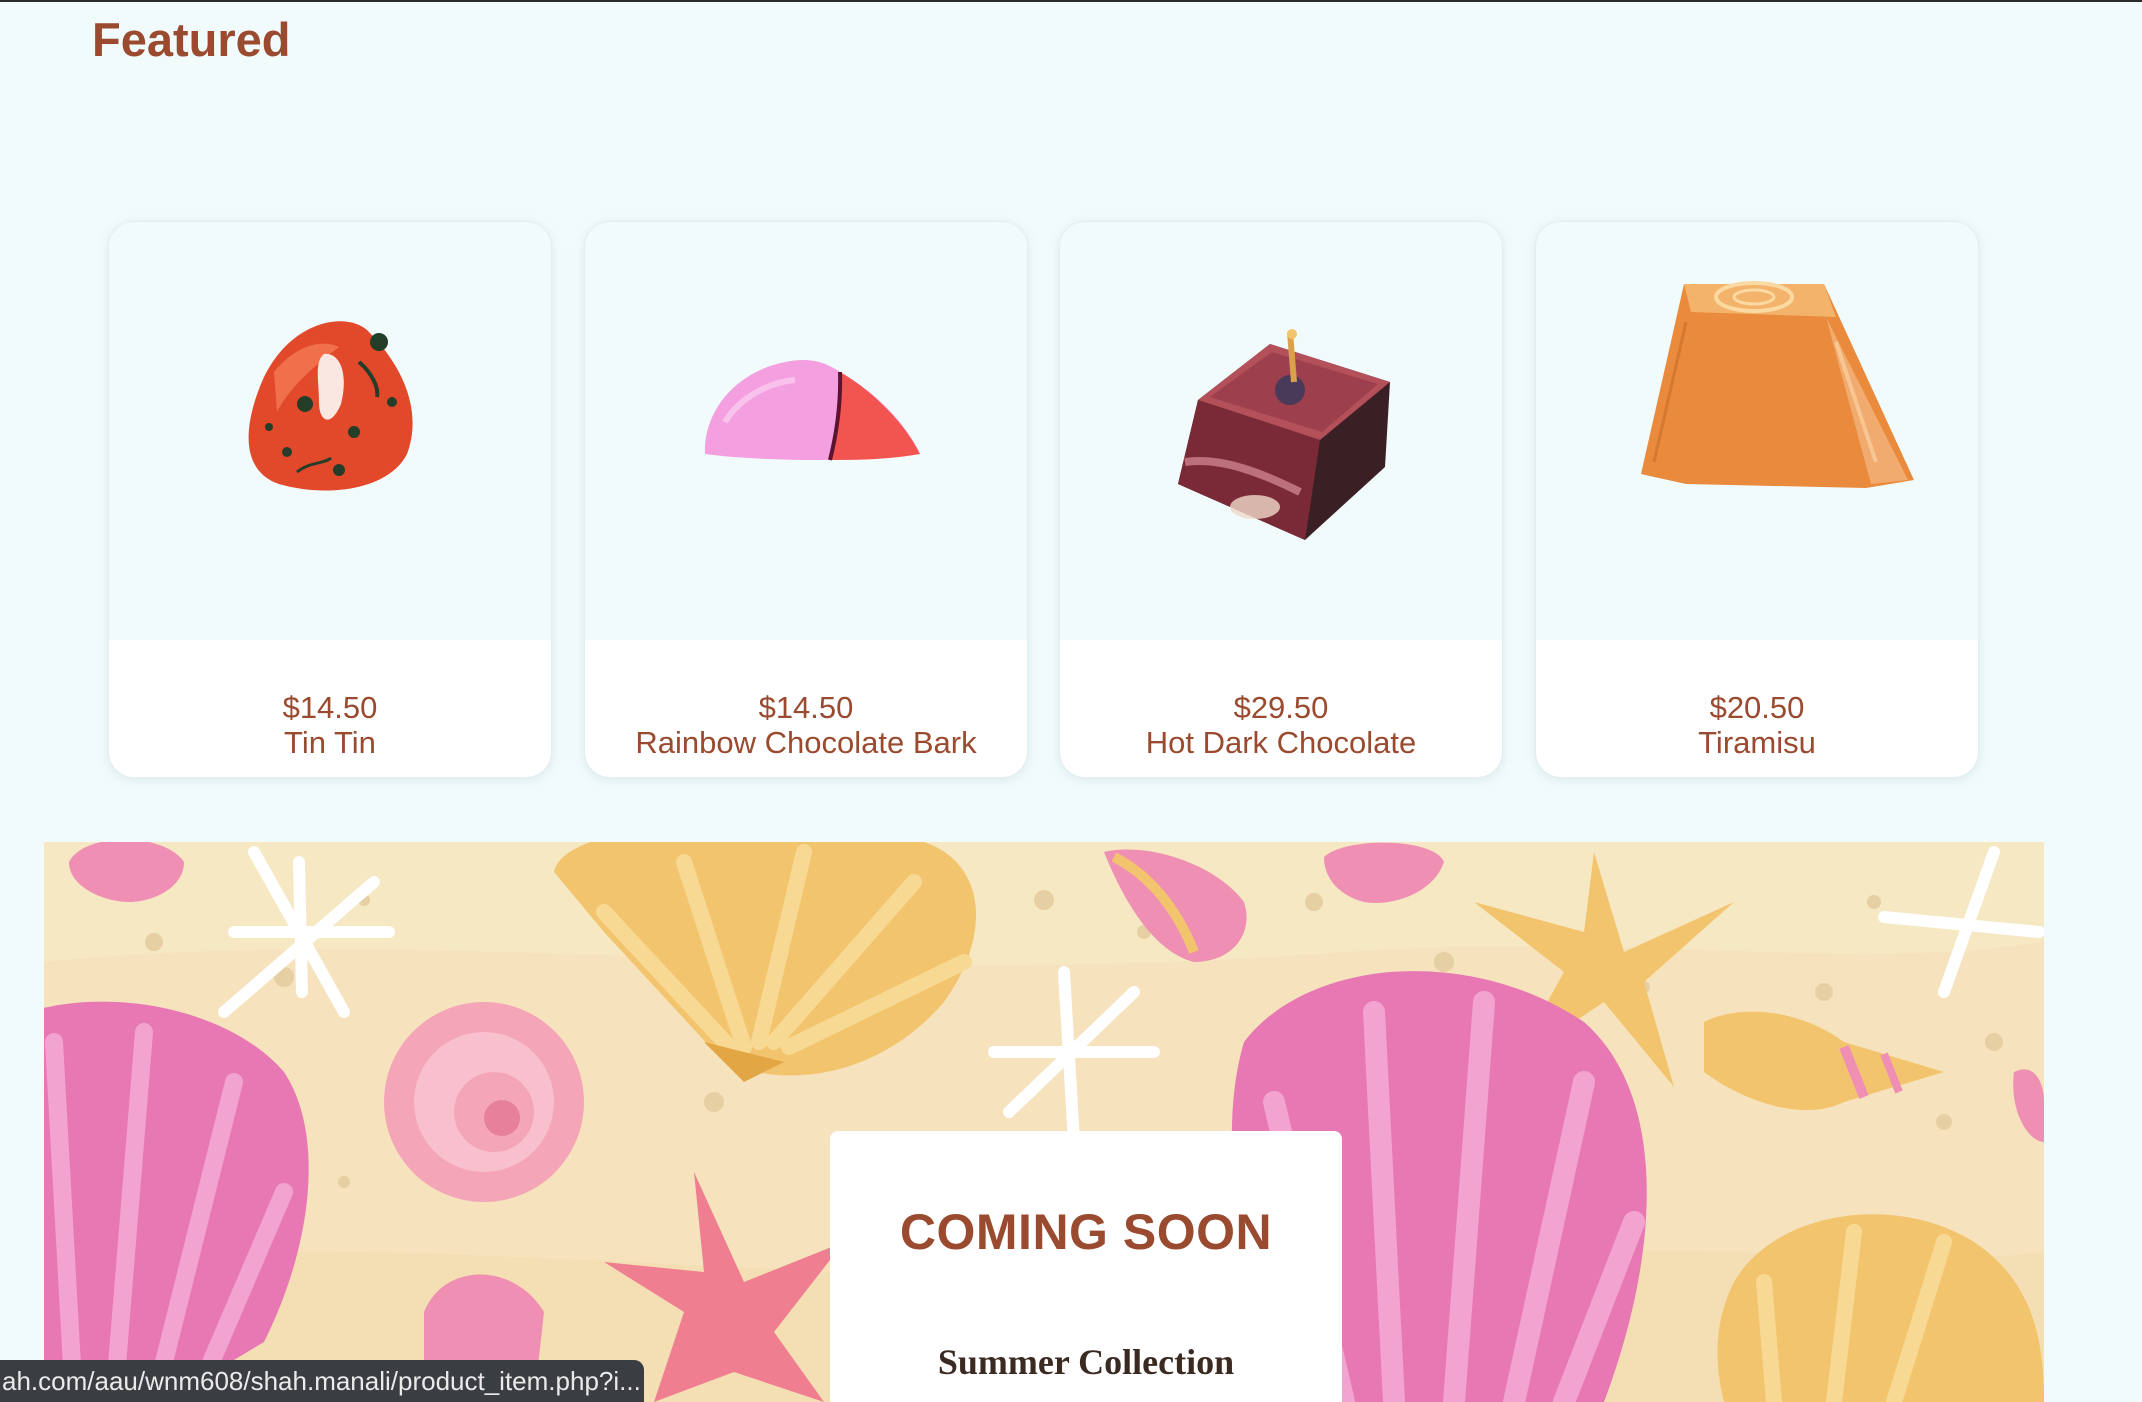 Image resolution: width=2142 pixels, height=1402 pixels. What do you see at coordinates (1071, 1) in the screenshot?
I see `top-divider` at bounding box center [1071, 1].